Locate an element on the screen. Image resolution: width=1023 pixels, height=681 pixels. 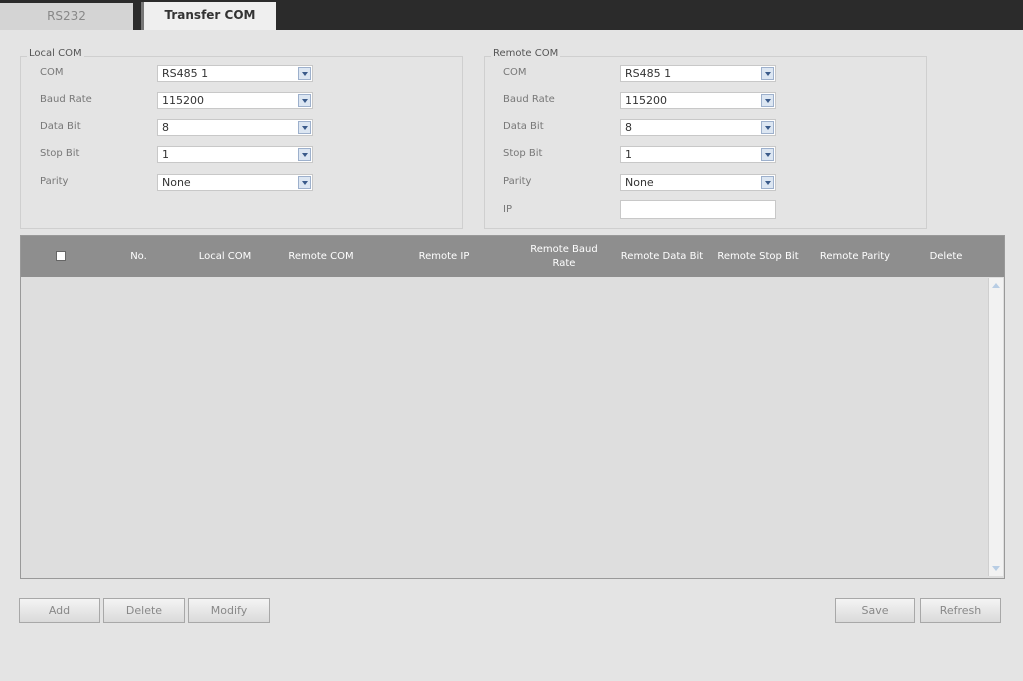
column-header-remote-com: Remote COM is located at coordinates (321, 256).